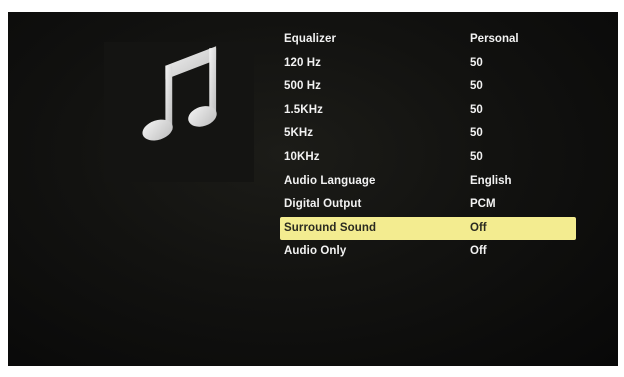  What do you see at coordinates (428, 158) in the screenshot?
I see `menu-item-10khz: 10KHz 50` at bounding box center [428, 158].